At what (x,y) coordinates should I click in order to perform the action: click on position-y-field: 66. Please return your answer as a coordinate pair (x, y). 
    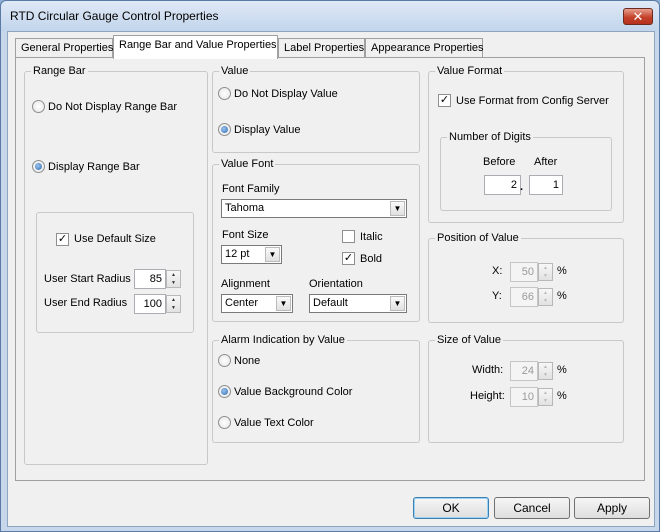
    Looking at the image, I should click on (524, 297).